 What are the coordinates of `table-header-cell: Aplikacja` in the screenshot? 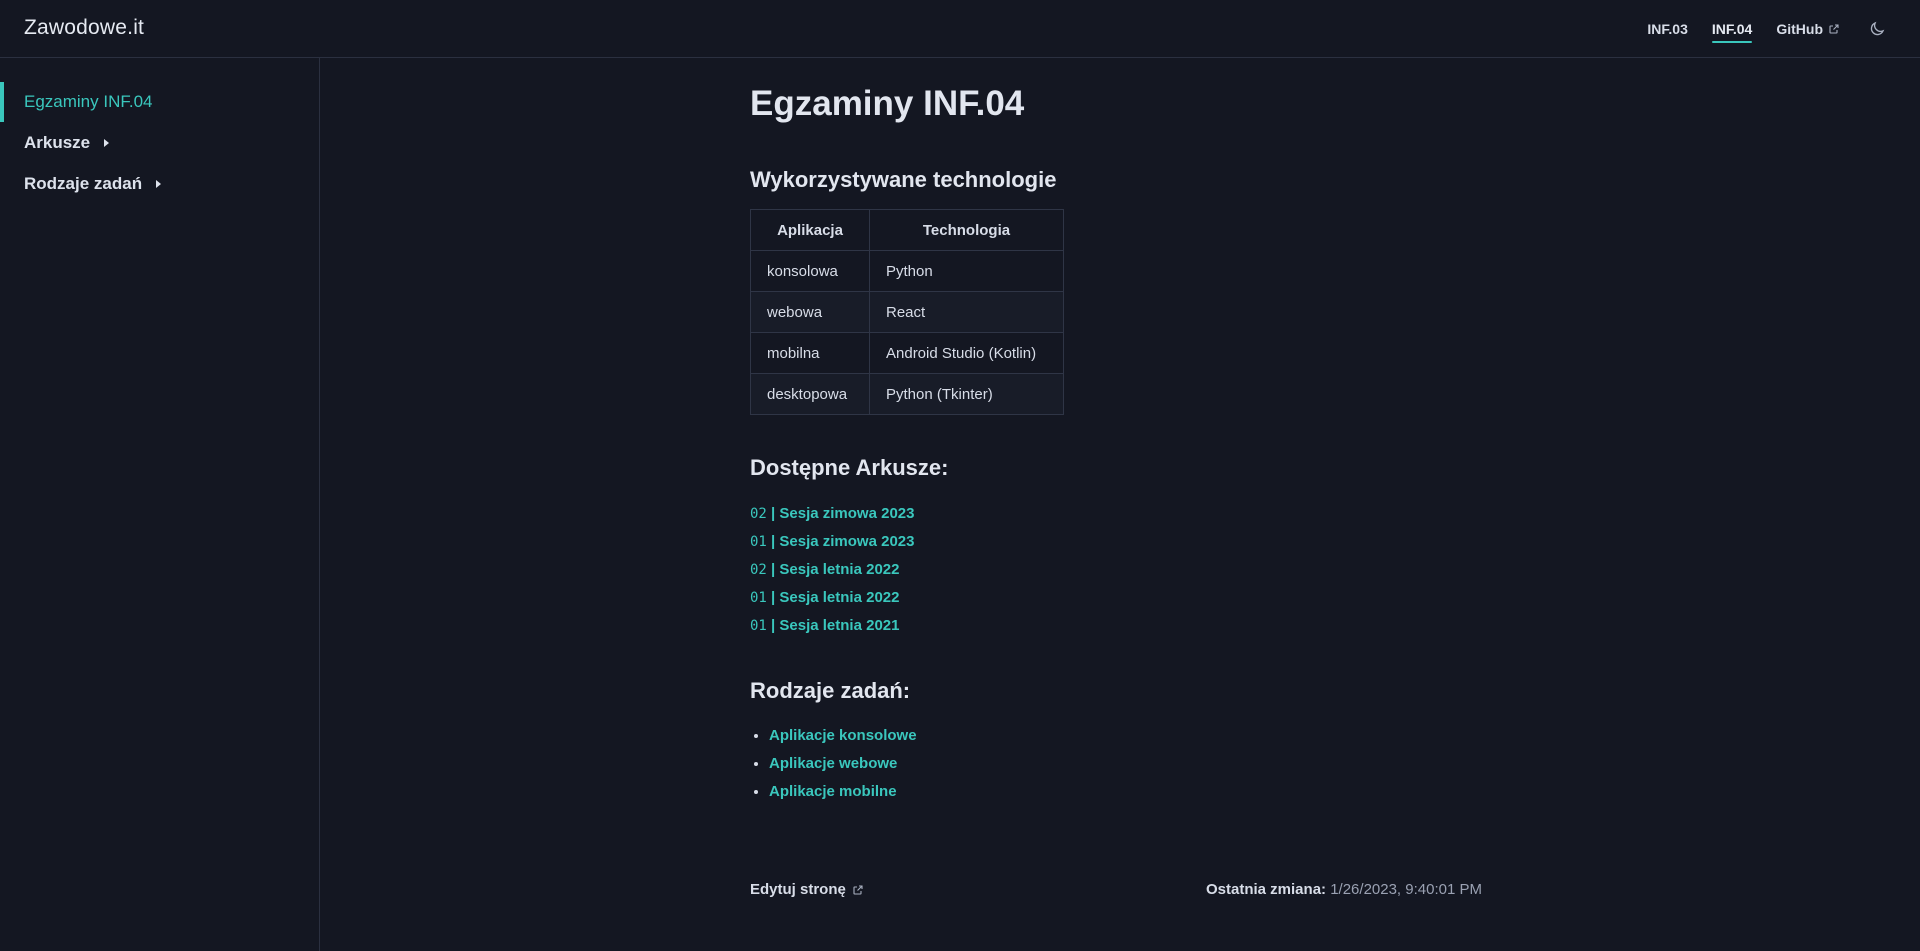 It's located at (810, 230).